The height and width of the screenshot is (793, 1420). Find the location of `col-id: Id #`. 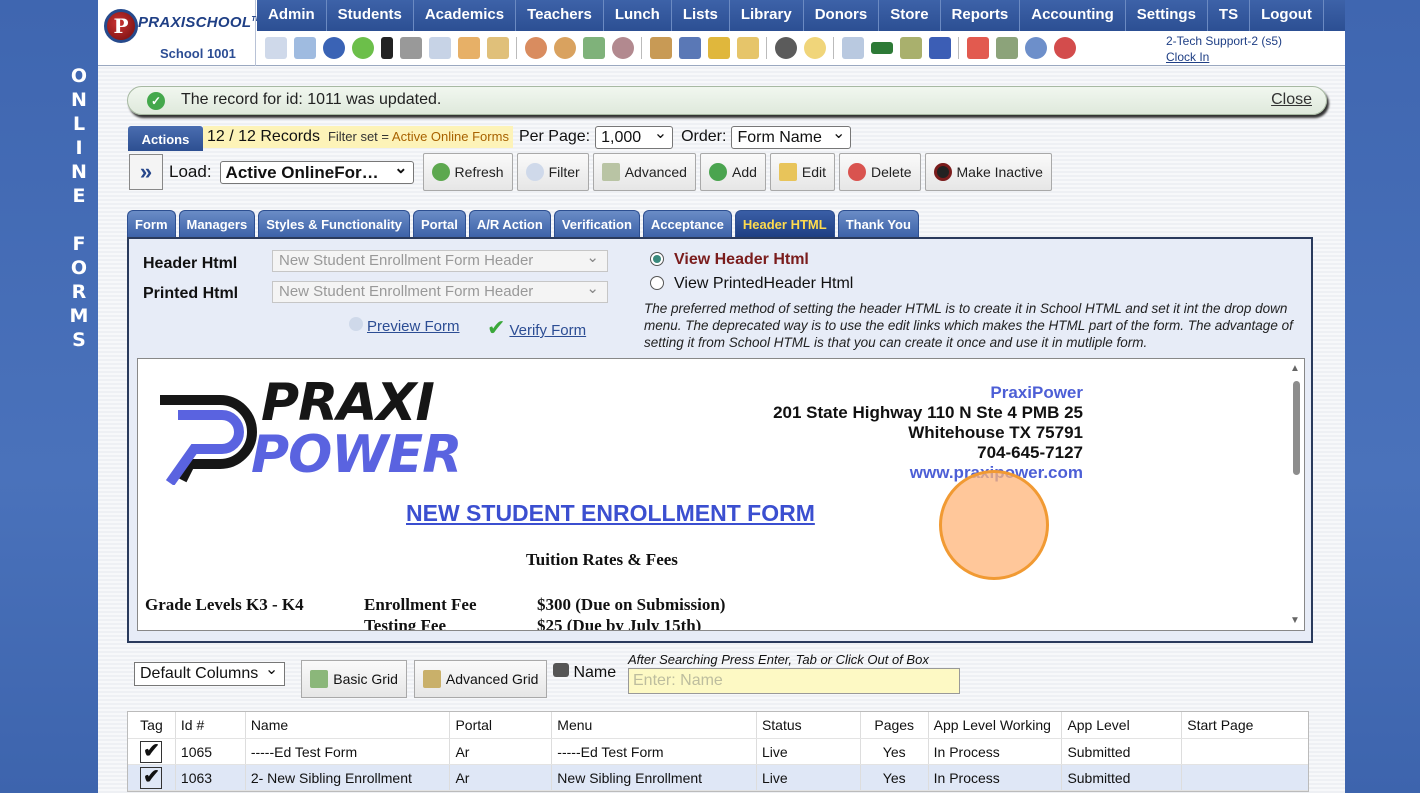

col-id: Id # is located at coordinates (211, 725).